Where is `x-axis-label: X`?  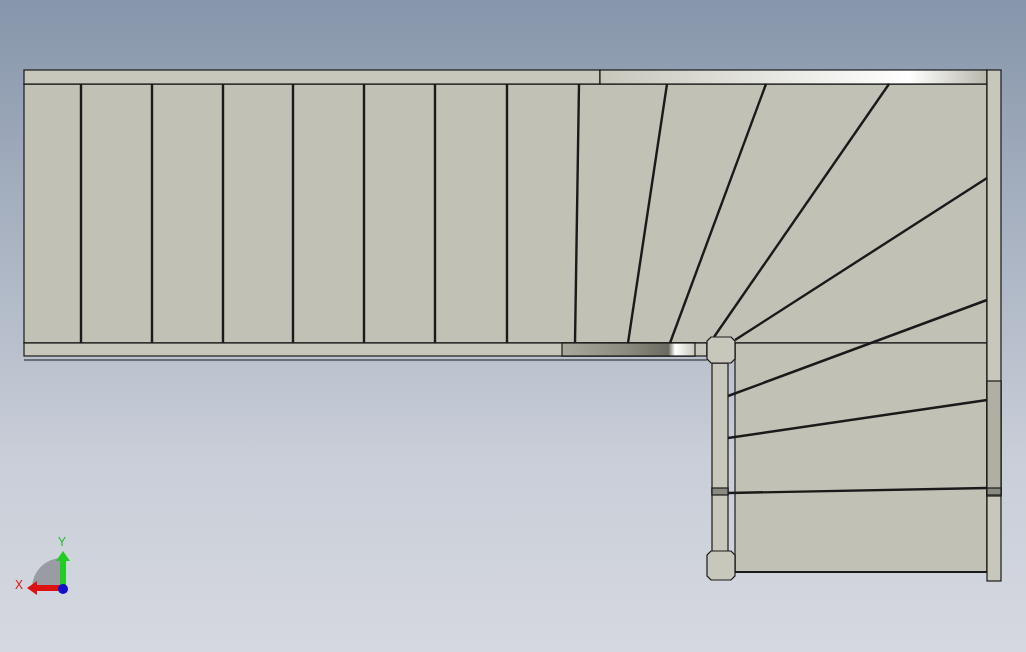 x-axis-label: X is located at coordinates (19, 585).